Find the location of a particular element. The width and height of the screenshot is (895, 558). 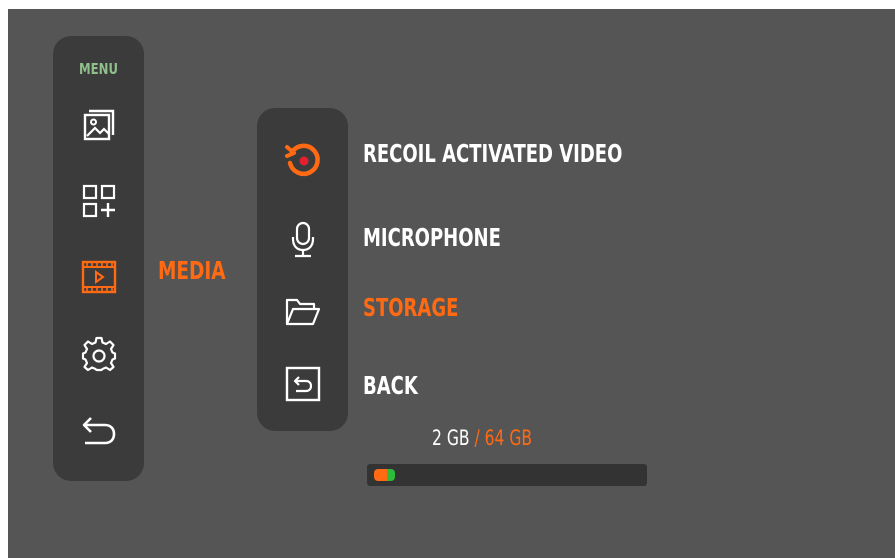

main-menu-sidebar: MENU is located at coordinates (98, 258).